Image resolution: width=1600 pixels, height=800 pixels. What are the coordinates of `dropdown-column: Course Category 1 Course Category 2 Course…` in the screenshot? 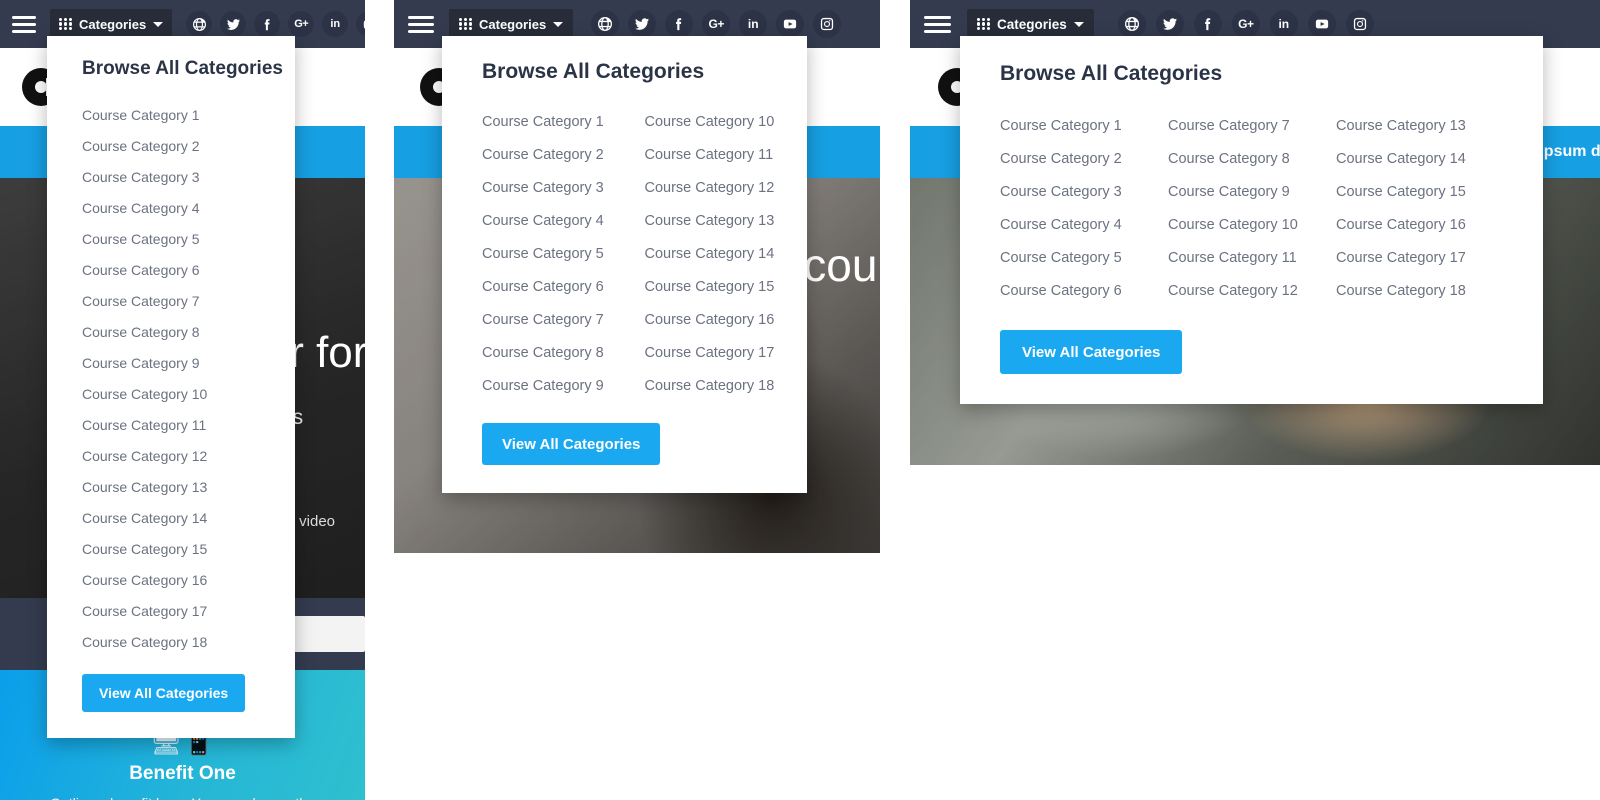 It's located at (563, 254).